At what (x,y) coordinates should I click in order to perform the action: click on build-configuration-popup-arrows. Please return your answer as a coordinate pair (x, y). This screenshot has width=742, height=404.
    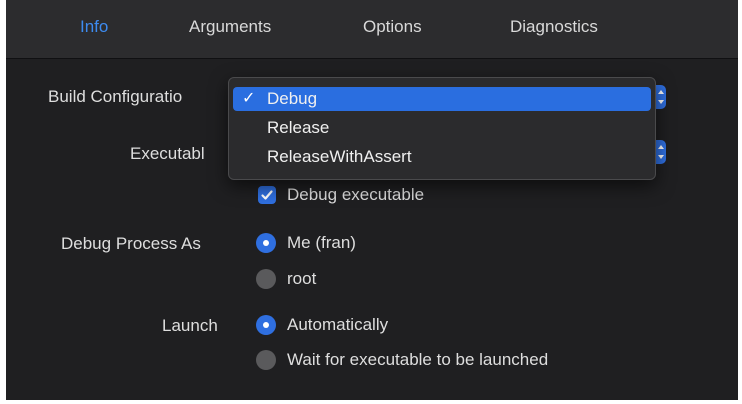
    Looking at the image, I should click on (661, 97).